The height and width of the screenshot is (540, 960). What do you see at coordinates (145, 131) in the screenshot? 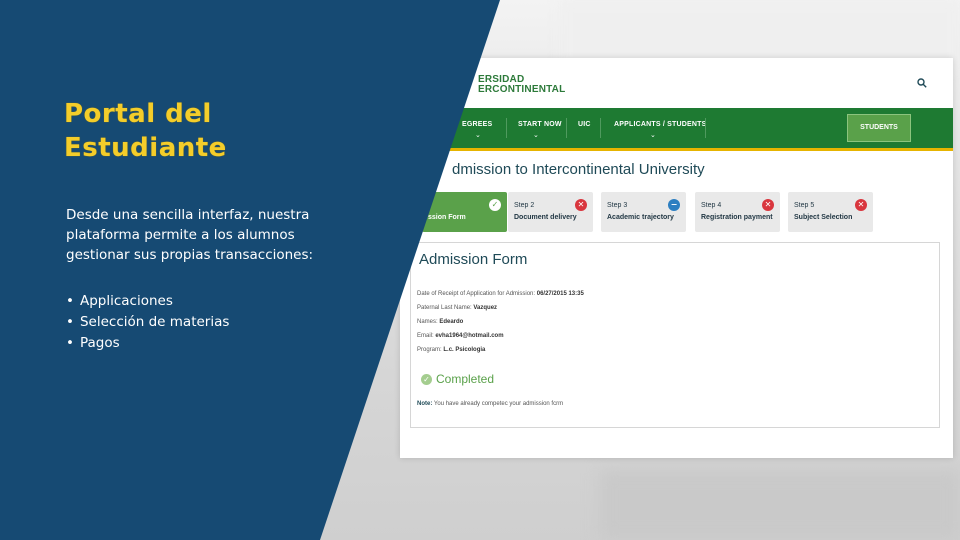
I see `slide-heading: Portal del Estudiante` at bounding box center [145, 131].